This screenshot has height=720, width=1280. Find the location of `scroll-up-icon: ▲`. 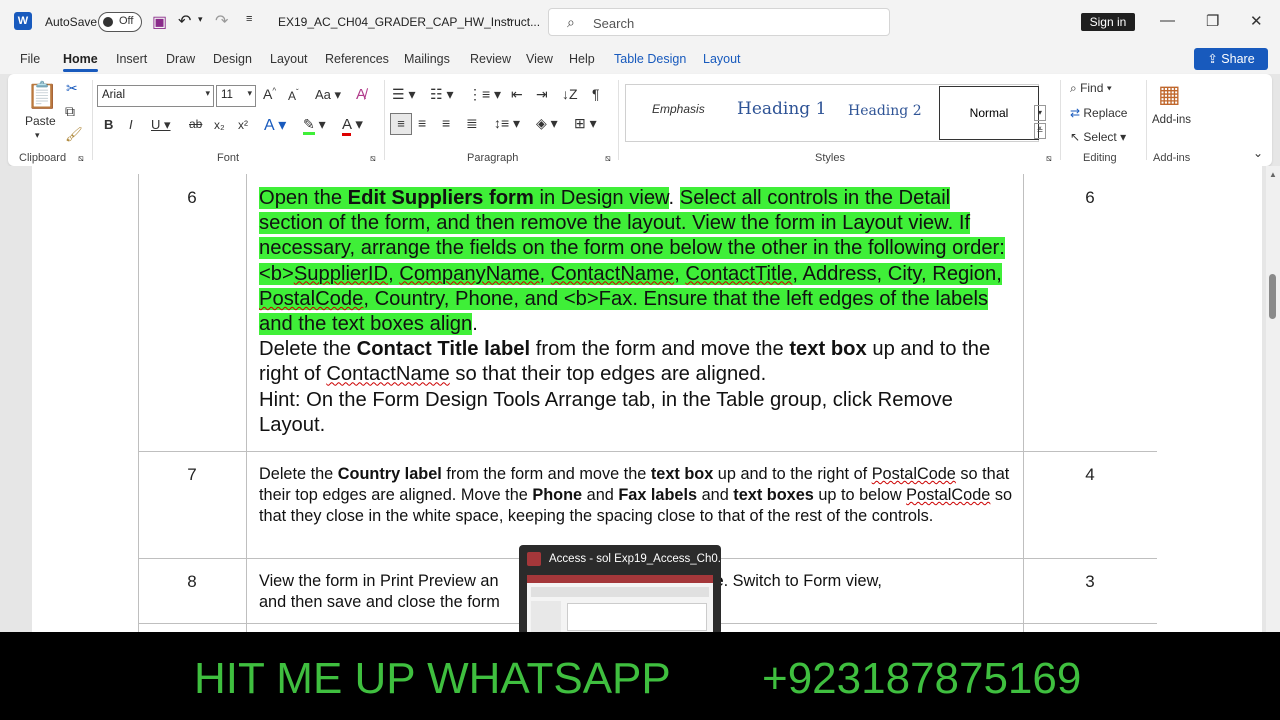

scroll-up-icon: ▲ is located at coordinates (1273, 174).